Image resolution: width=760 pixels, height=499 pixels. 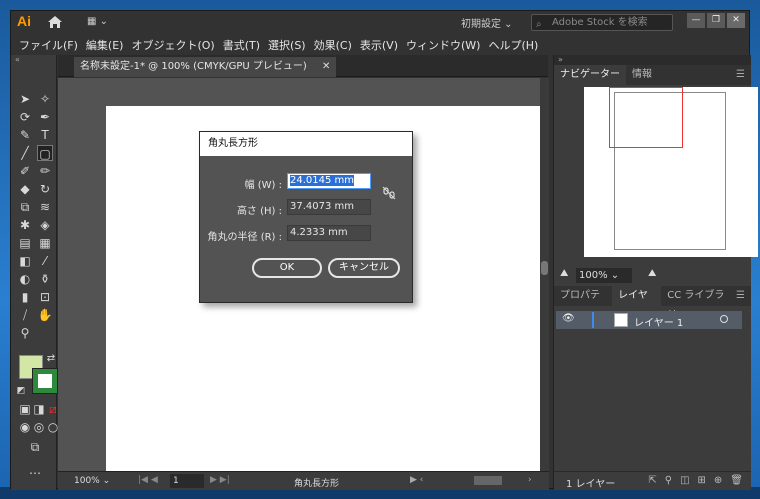 What do you see at coordinates (443, 45) in the screenshot?
I see `menu-window: ウィンドウ(W)` at bounding box center [443, 45].